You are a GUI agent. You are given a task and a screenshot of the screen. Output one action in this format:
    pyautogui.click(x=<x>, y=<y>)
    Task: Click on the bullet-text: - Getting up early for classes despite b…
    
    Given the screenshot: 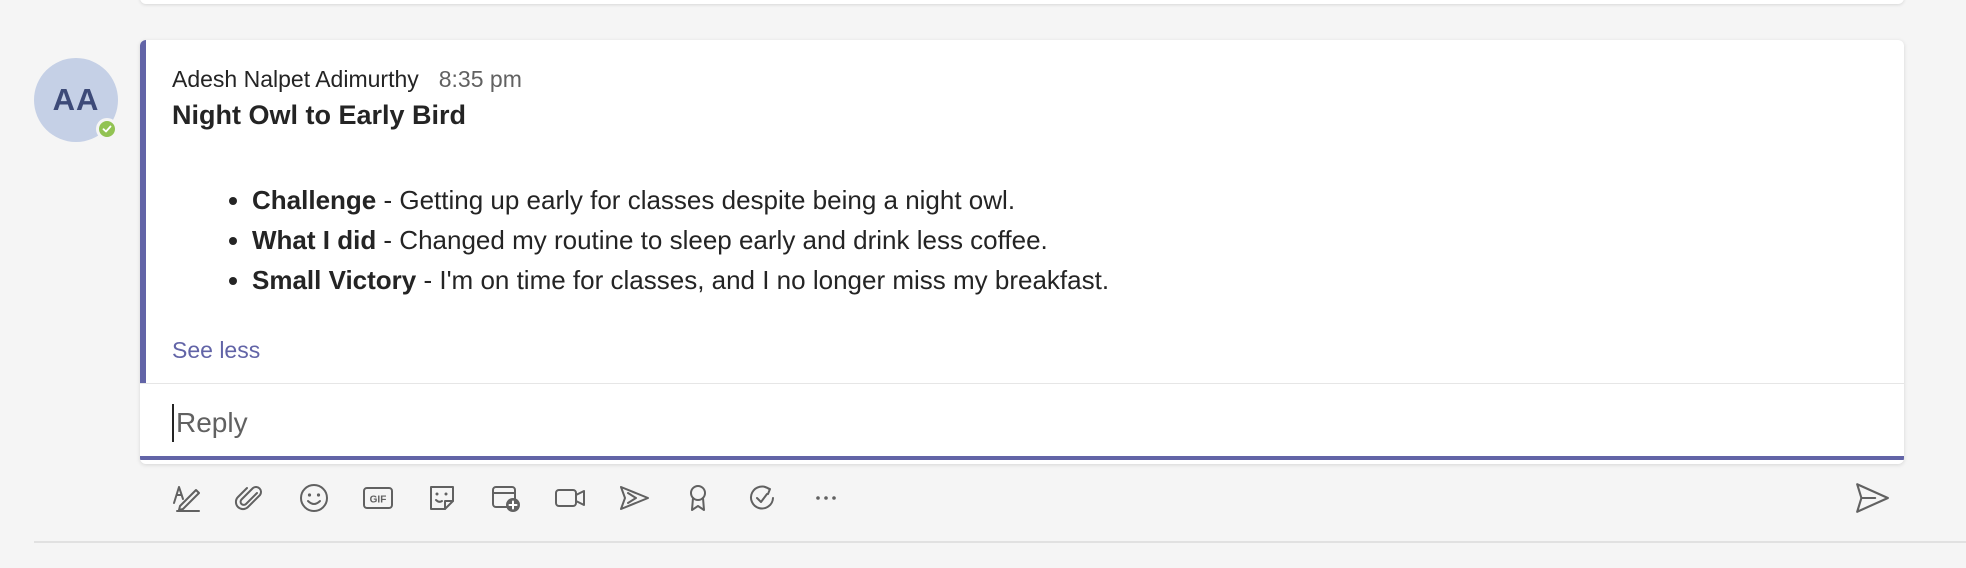 What is the action you would take?
    pyautogui.click(x=696, y=200)
    